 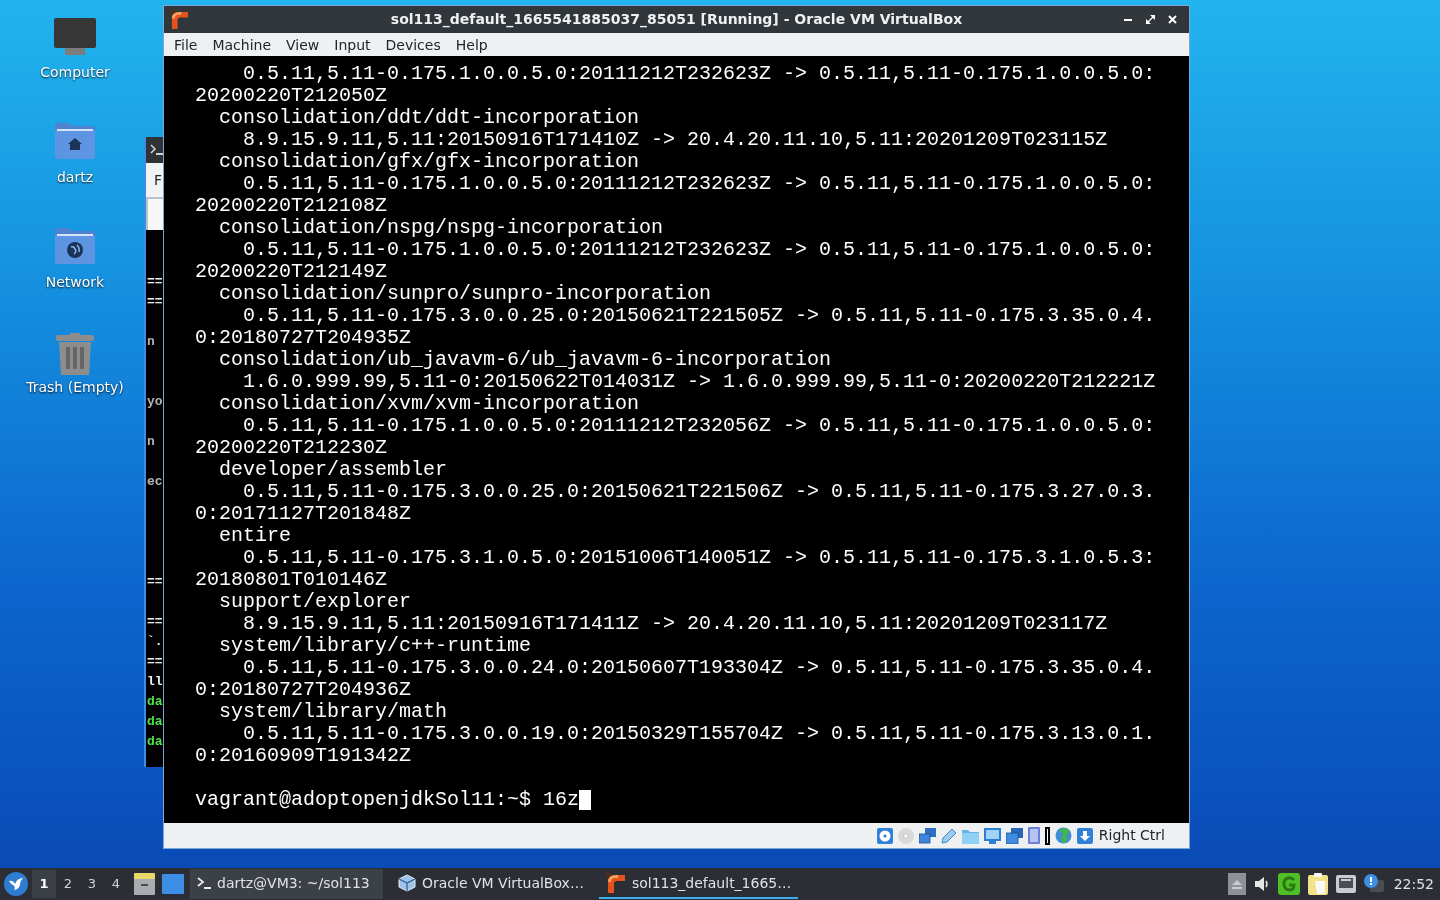 What do you see at coordinates (68, 884) in the screenshot?
I see `workspace-button: 2` at bounding box center [68, 884].